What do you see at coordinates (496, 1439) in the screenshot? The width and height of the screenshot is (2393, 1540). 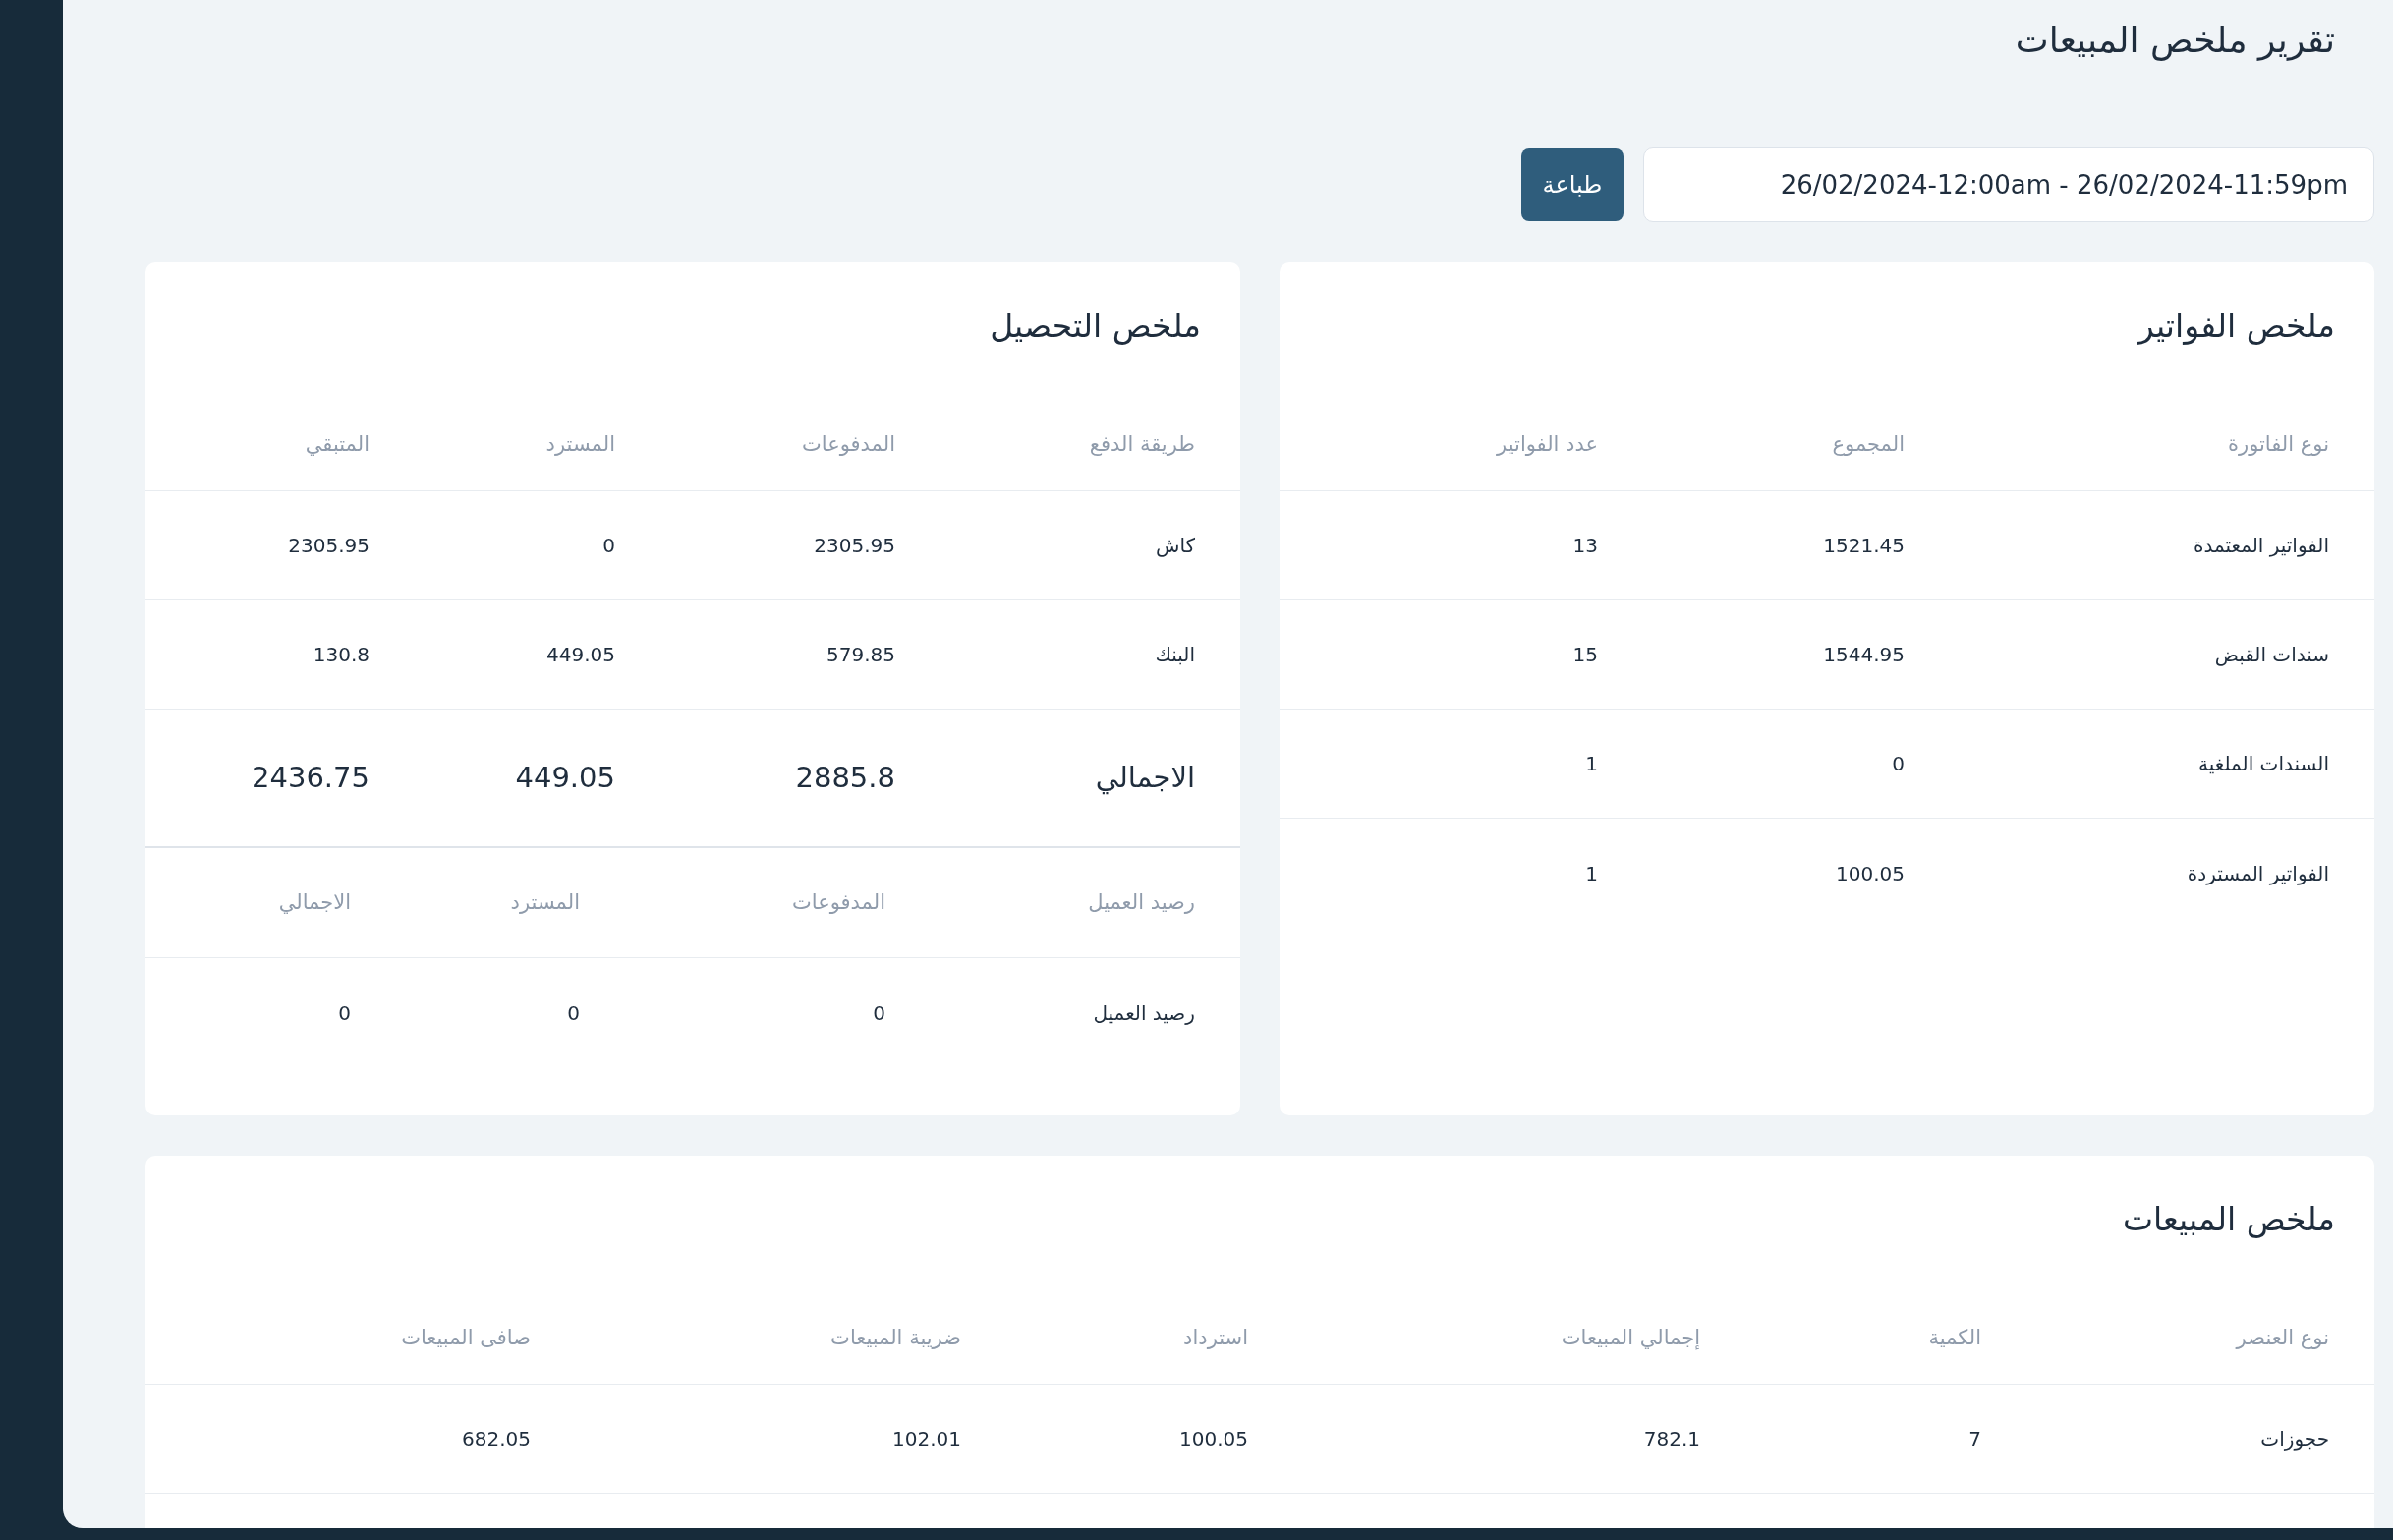 I see `table-cell: 682.05` at bounding box center [496, 1439].